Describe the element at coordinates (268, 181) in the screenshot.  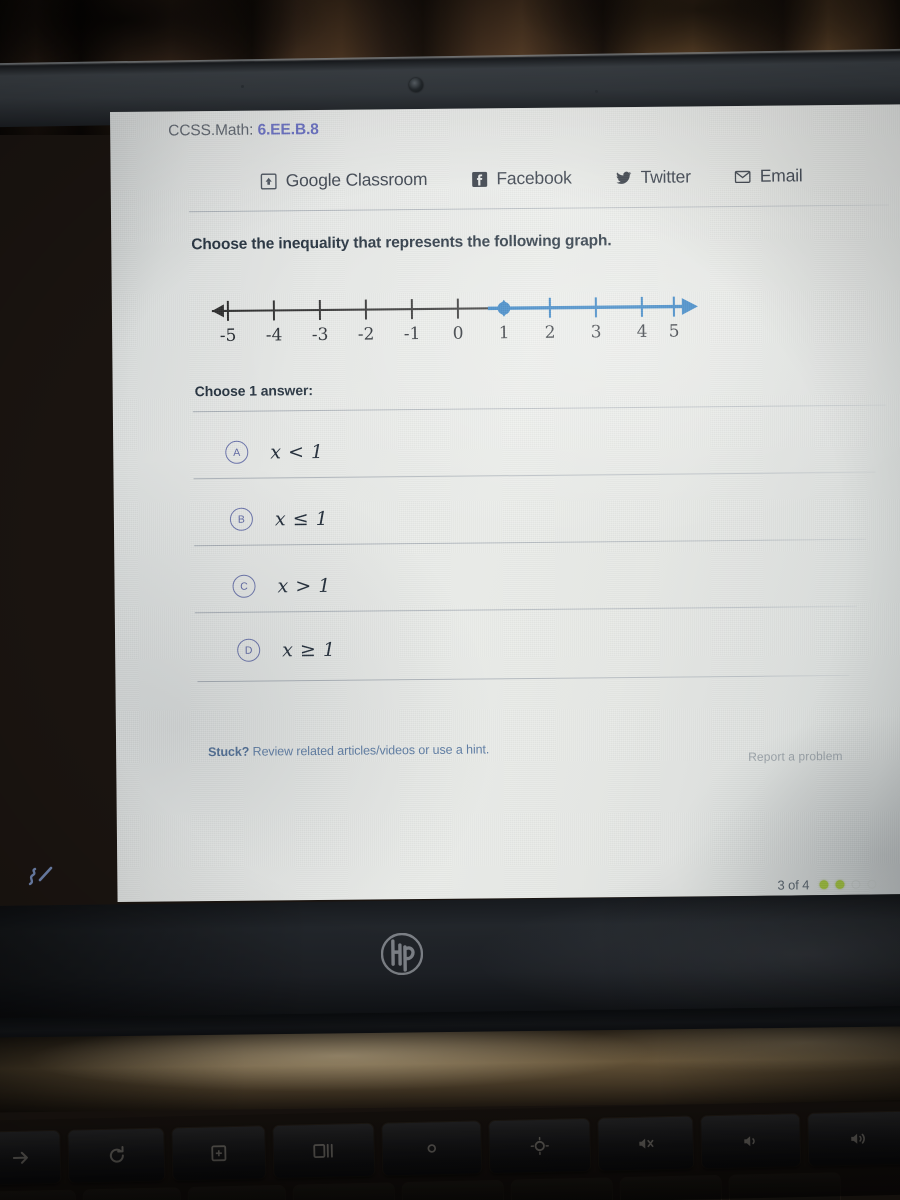
I see `google-classroom-icon` at that location.